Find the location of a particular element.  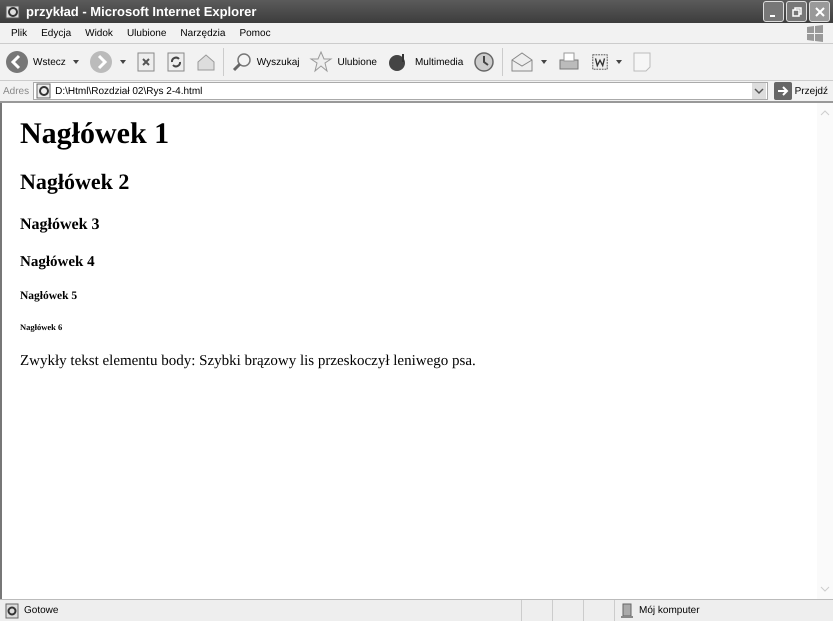

close-icon is located at coordinates (819, 11).